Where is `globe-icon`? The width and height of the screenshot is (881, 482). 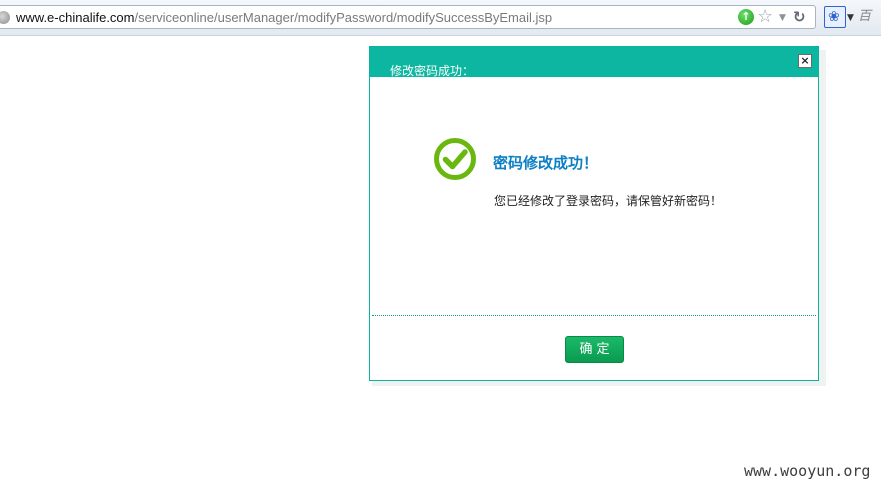
globe-icon is located at coordinates (5, 17).